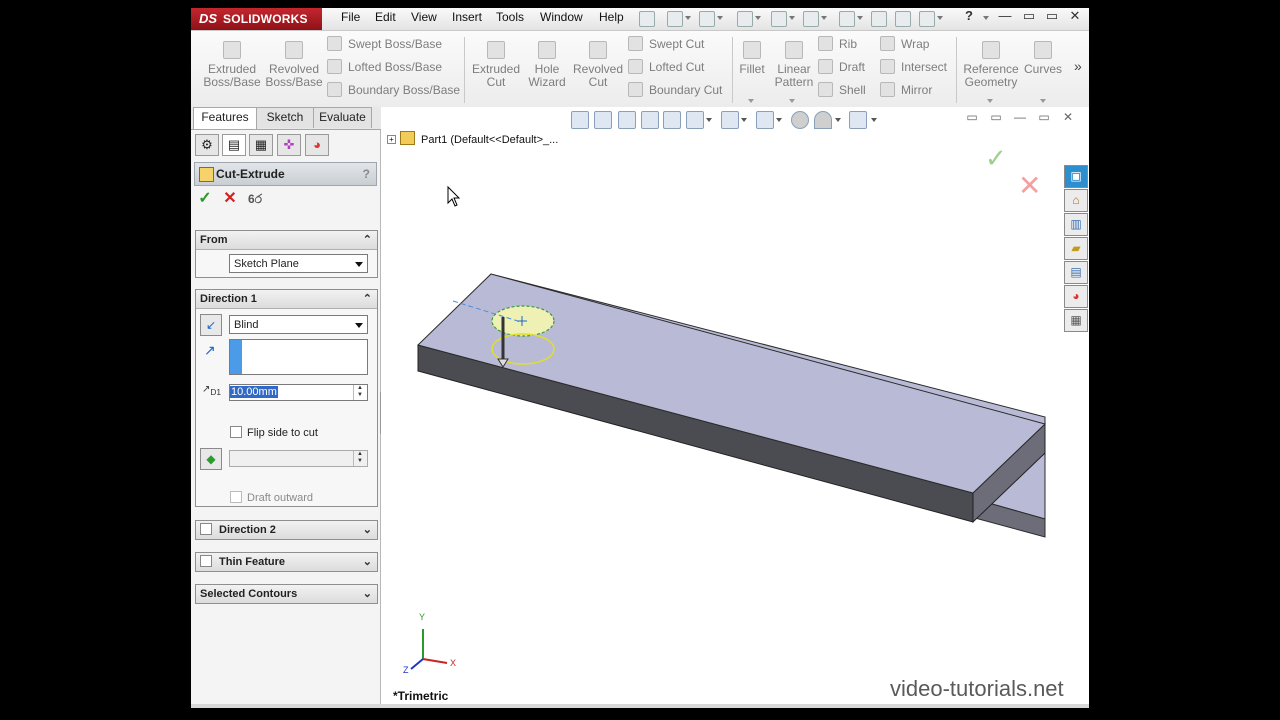 The height and width of the screenshot is (720, 1280). I want to click on curves-button: Curves, so click(1043, 58).